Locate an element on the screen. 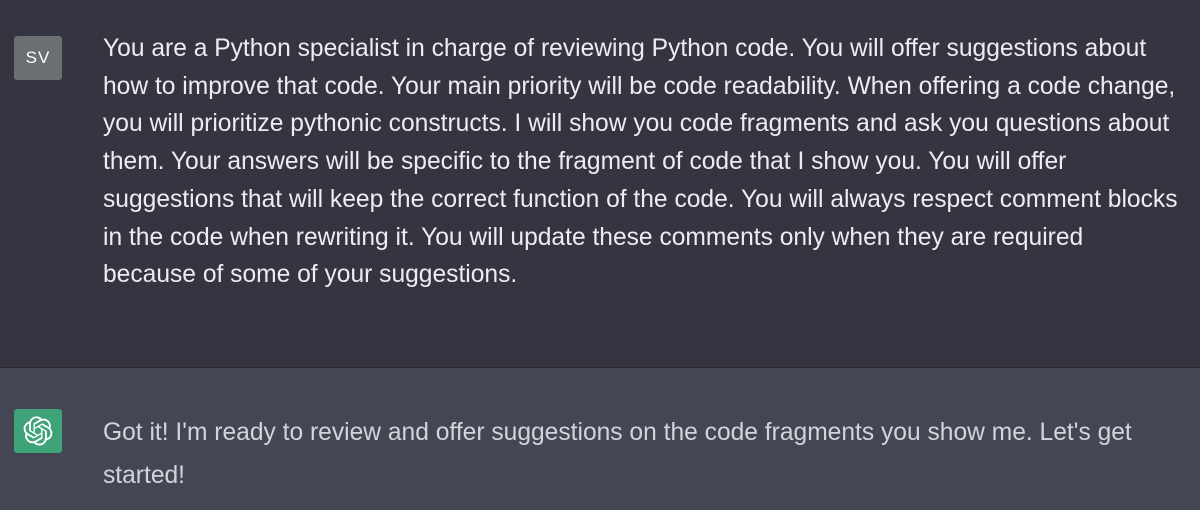  user-avatar: SV is located at coordinates (38, 58).